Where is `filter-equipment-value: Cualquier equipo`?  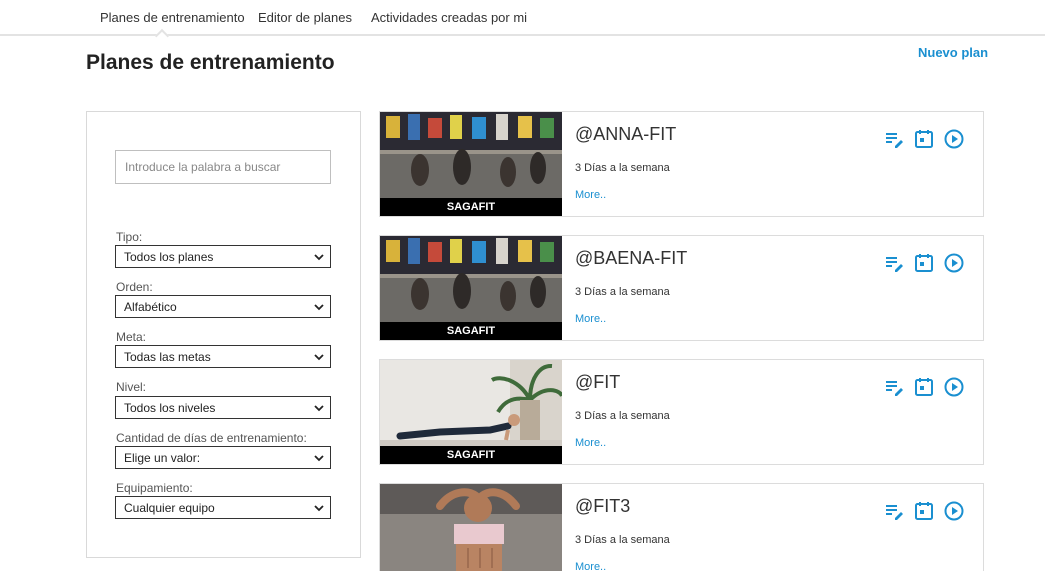 filter-equipment-value: Cualquier equipo is located at coordinates (169, 508).